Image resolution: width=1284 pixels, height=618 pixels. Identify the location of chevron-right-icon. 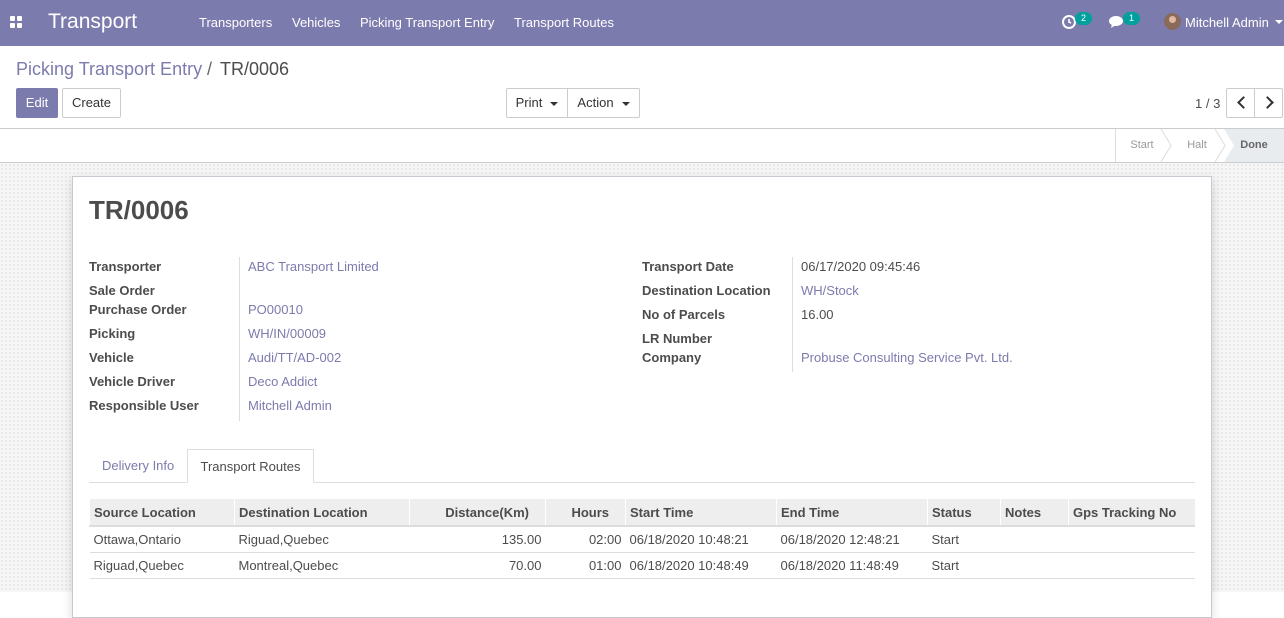
(1267, 102).